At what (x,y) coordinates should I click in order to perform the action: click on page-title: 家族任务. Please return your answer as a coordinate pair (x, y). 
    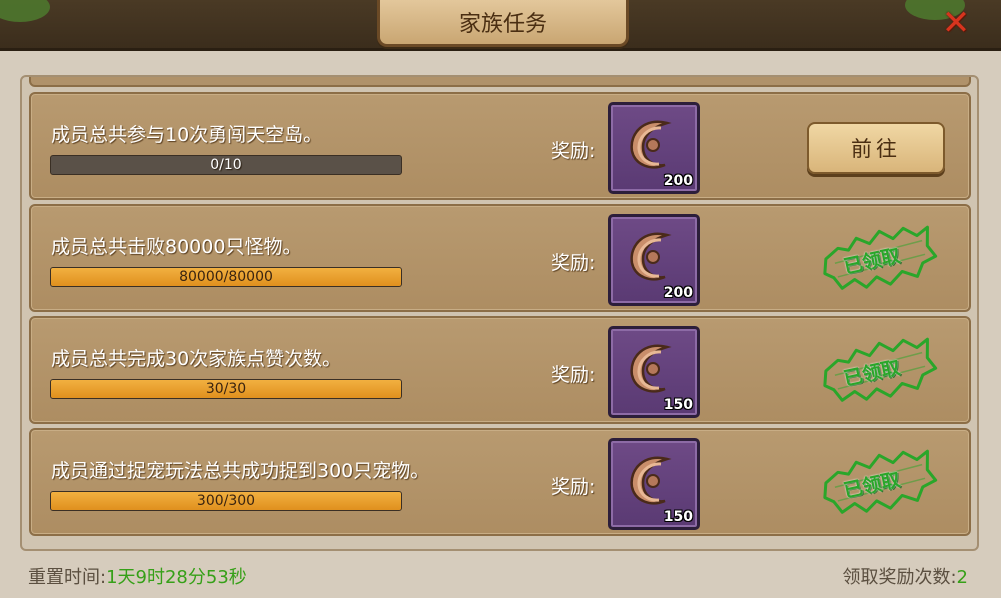
    Looking at the image, I should click on (502, 24).